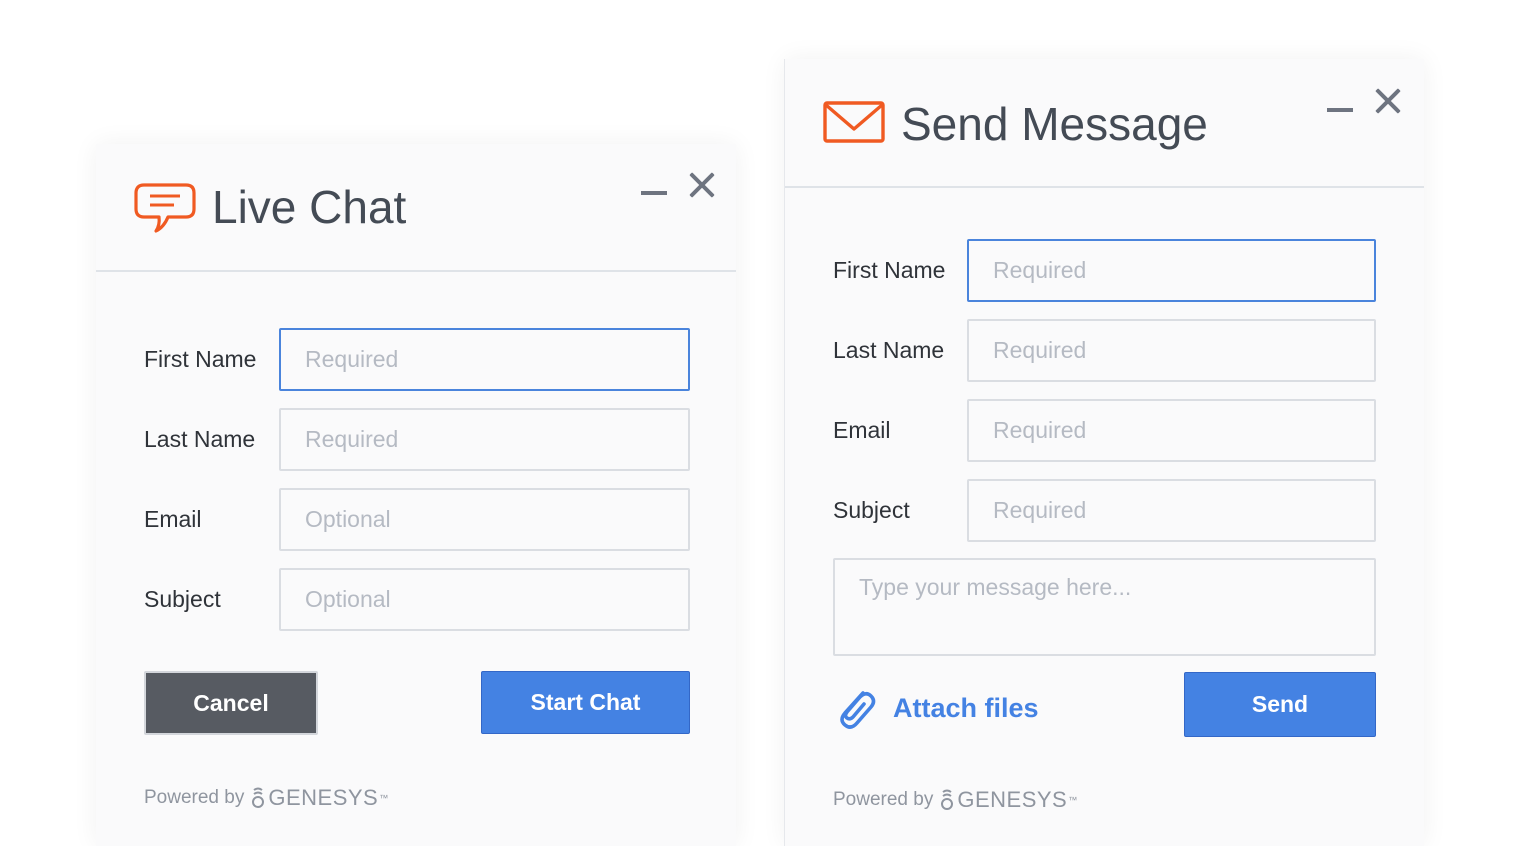 The width and height of the screenshot is (1515, 846). What do you see at coordinates (858, 710) in the screenshot?
I see `paperclip-icon` at bounding box center [858, 710].